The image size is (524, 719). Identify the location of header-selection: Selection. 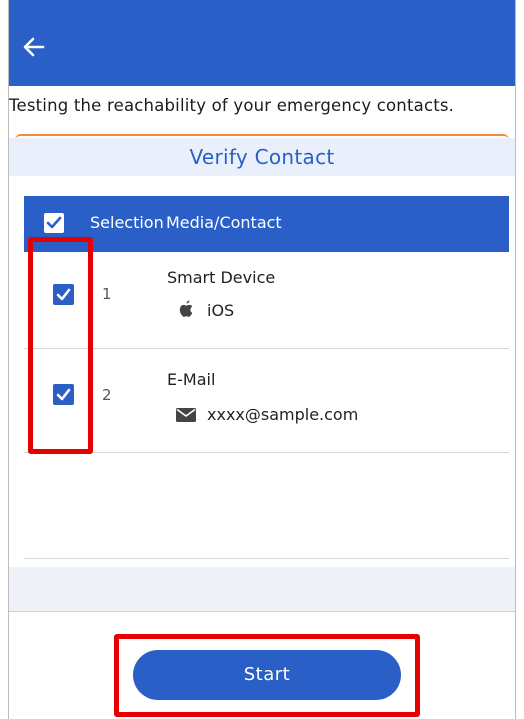
(127, 222).